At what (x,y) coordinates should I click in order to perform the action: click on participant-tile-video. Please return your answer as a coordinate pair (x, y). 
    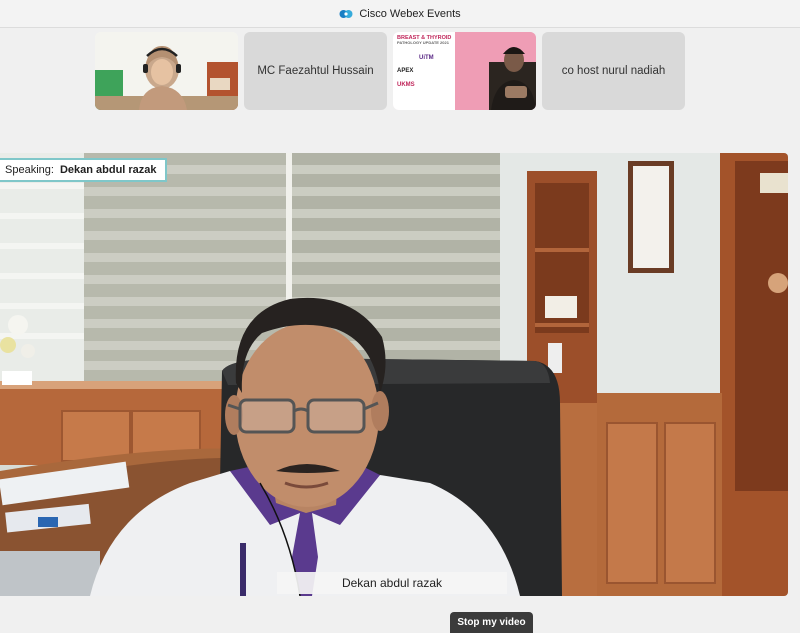
    Looking at the image, I should click on (166, 71).